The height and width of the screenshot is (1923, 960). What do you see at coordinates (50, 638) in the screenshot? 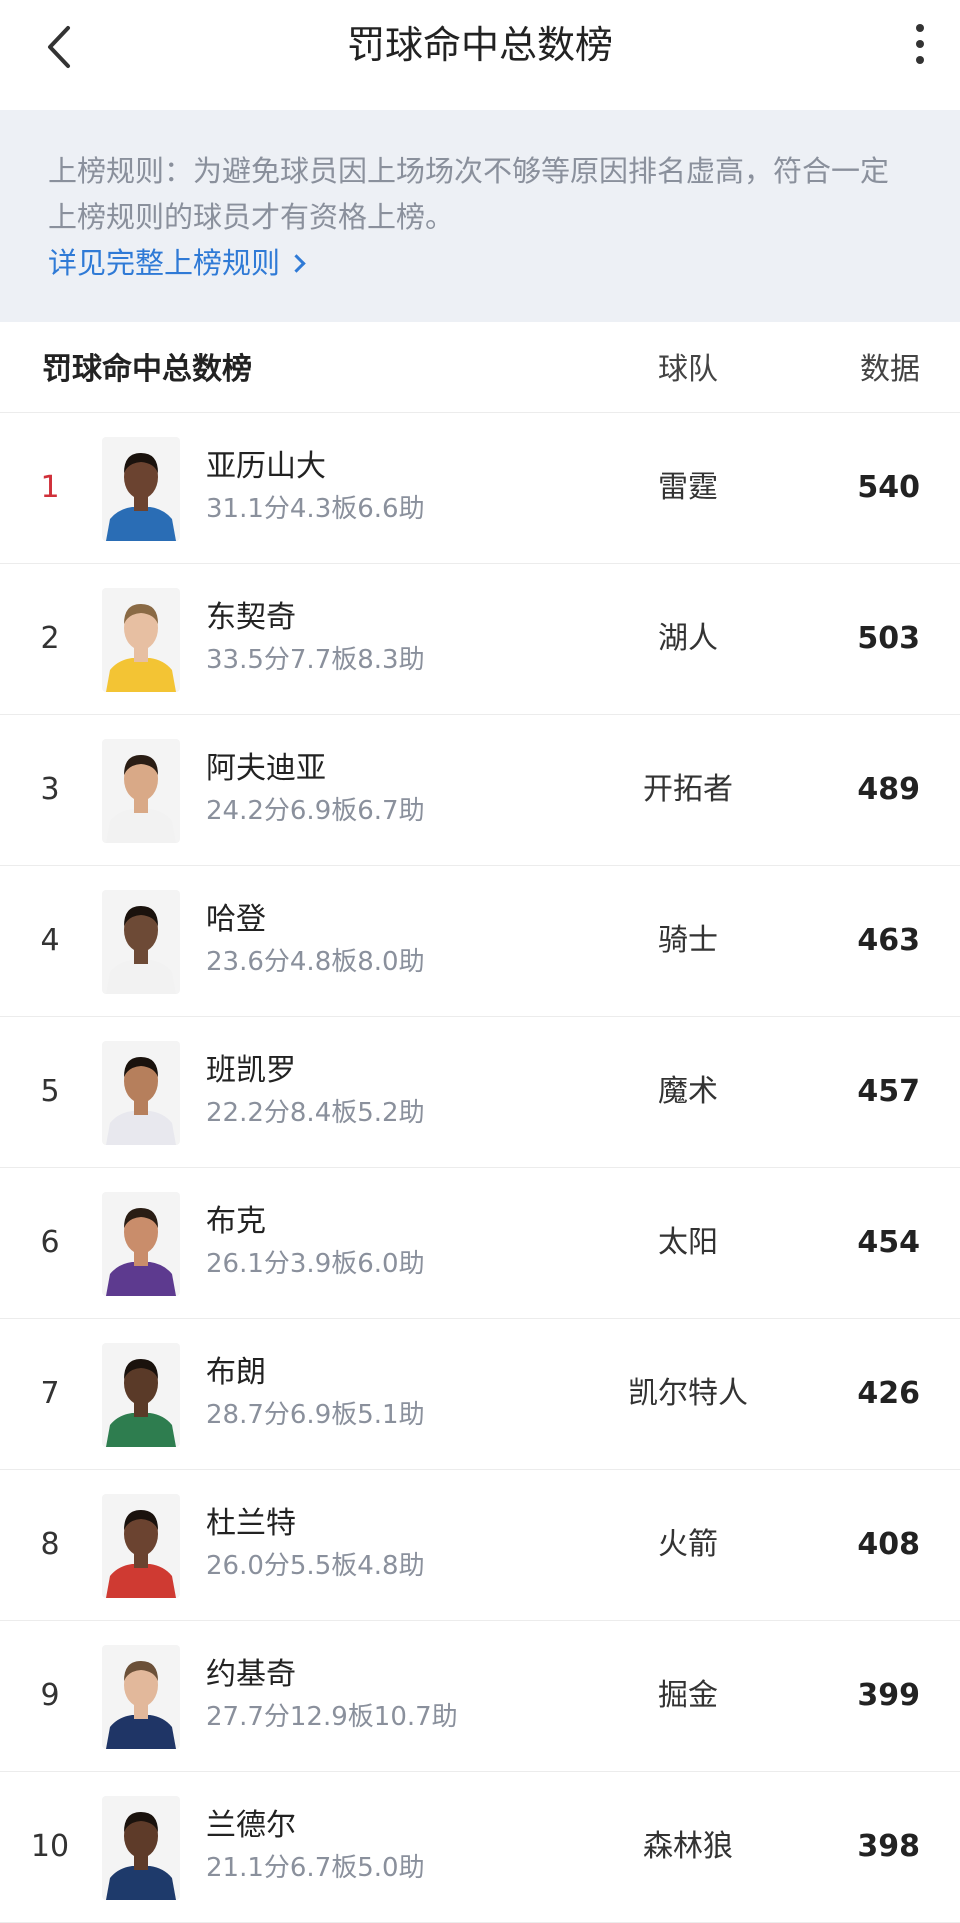
I see `rank-number: 2` at bounding box center [50, 638].